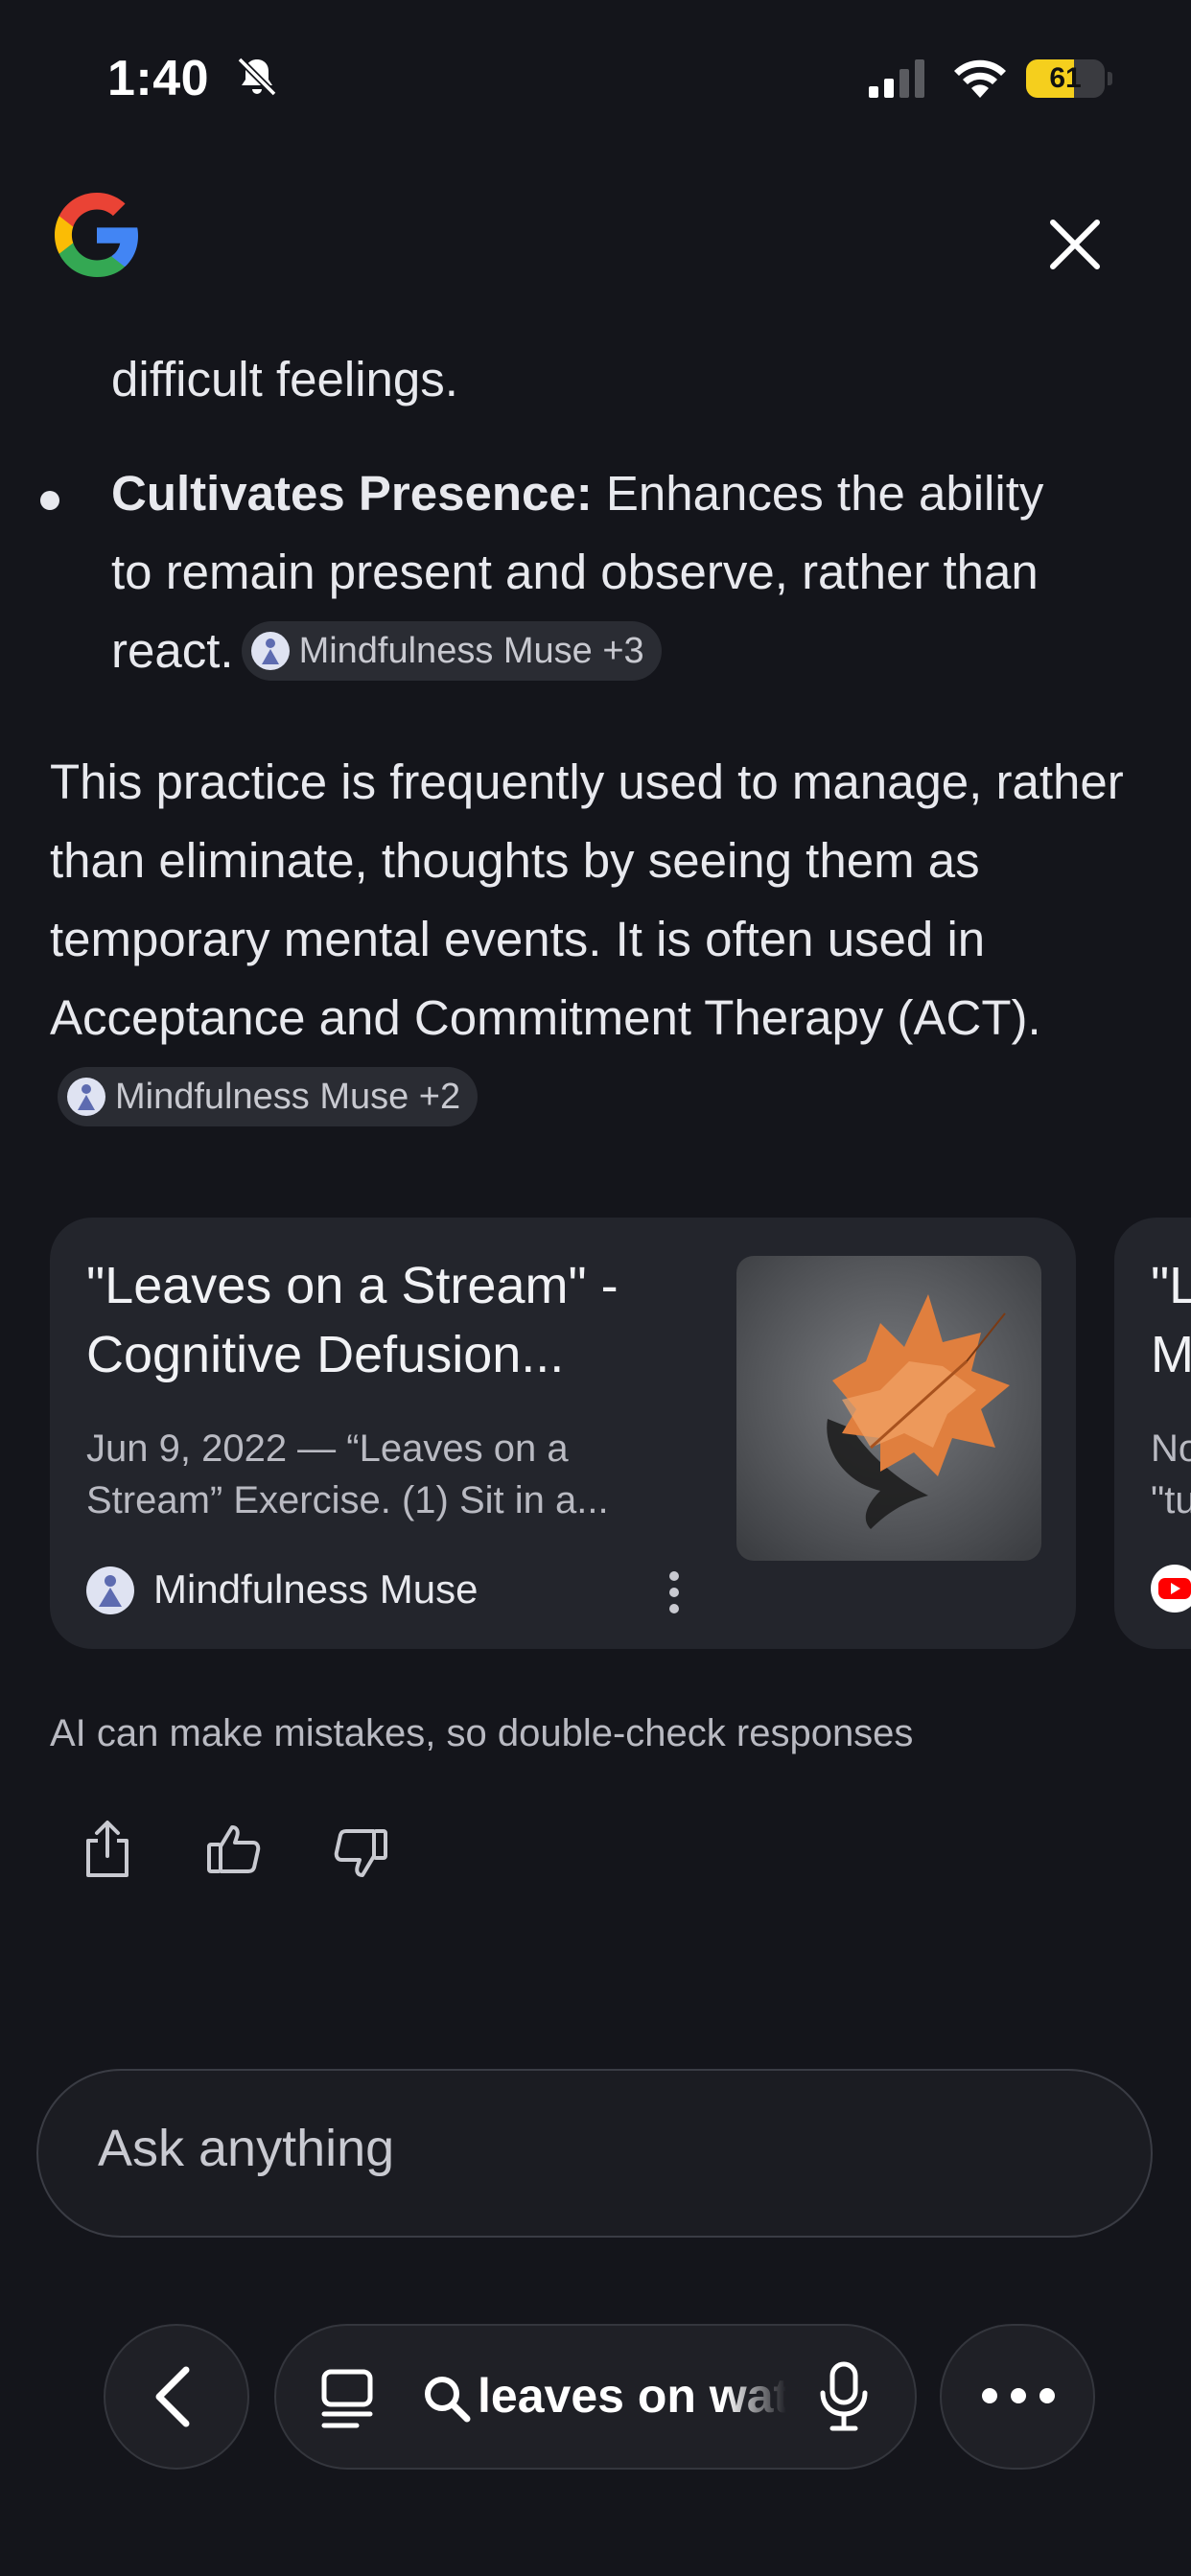 This screenshot has width=1191, height=2576. I want to click on source-chip-label: Mindfulness Muse +2, so click(288, 1097).